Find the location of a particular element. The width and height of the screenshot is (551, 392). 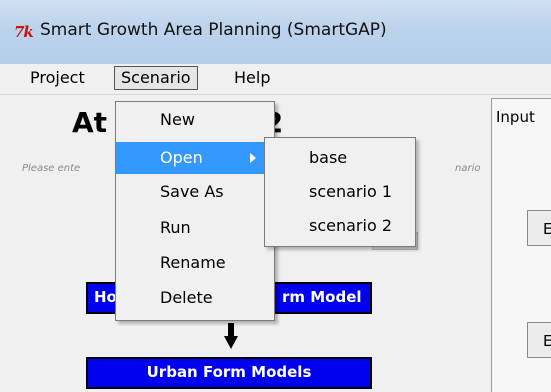

menu-bar: Project Scenario Help is located at coordinates (275, 79).